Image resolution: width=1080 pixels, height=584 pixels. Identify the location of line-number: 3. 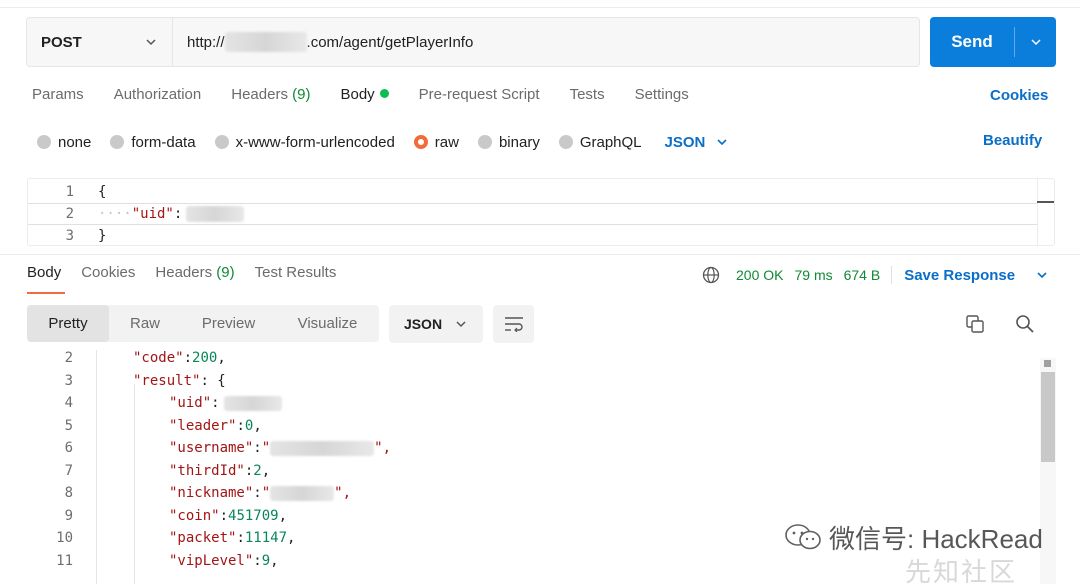
(69, 236).